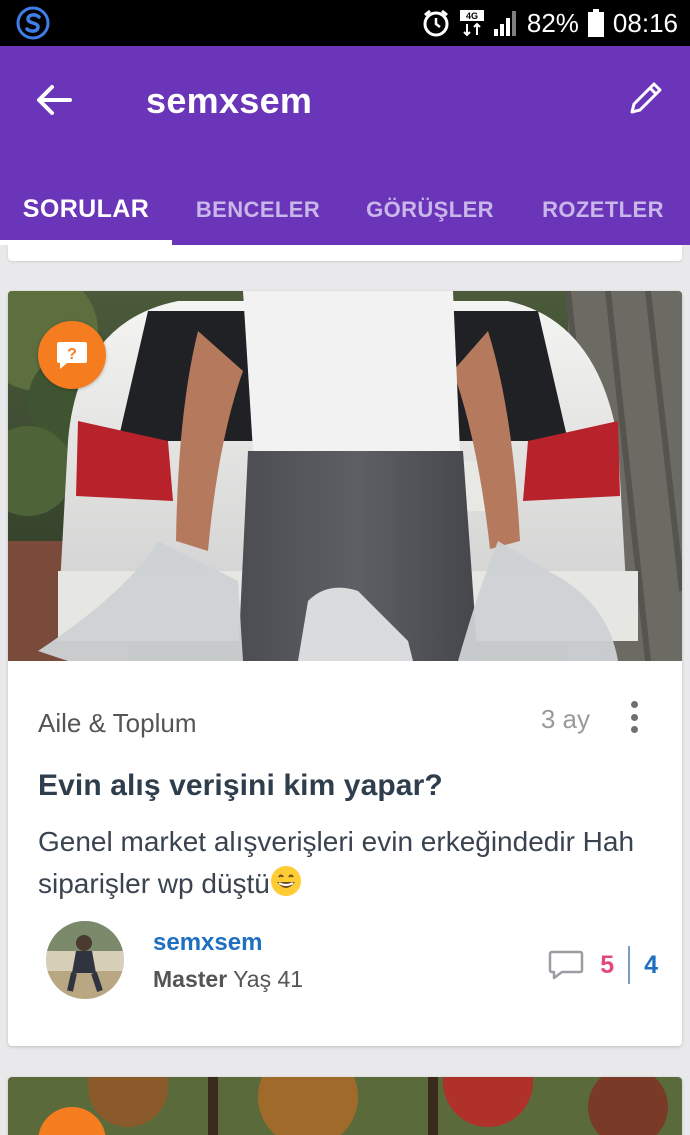 The image size is (690, 1135). I want to click on question-badge: ?, so click(72, 355).